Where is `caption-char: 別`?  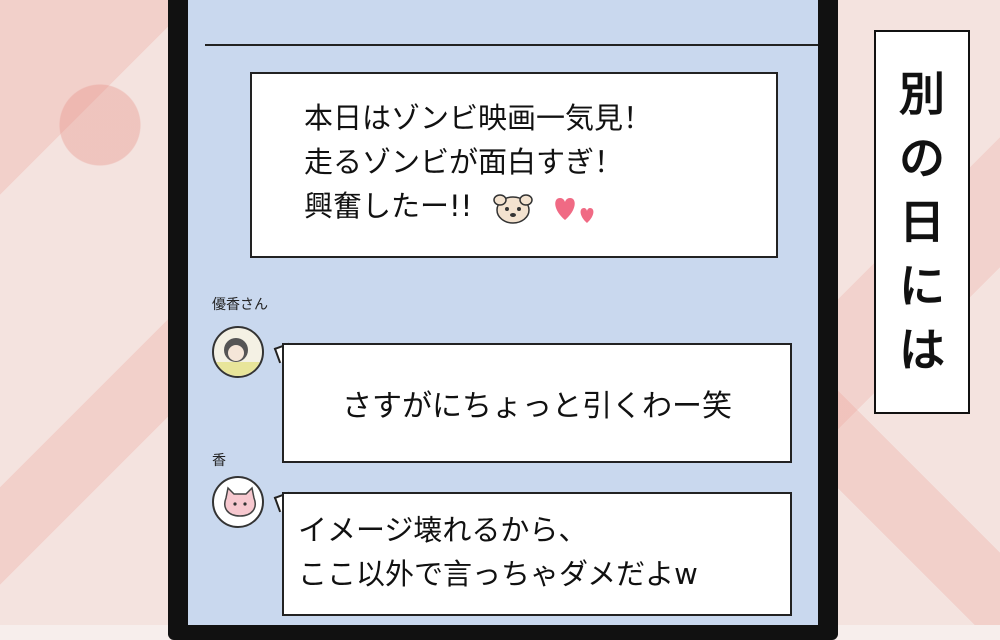 caption-char: 別 is located at coordinates (922, 94).